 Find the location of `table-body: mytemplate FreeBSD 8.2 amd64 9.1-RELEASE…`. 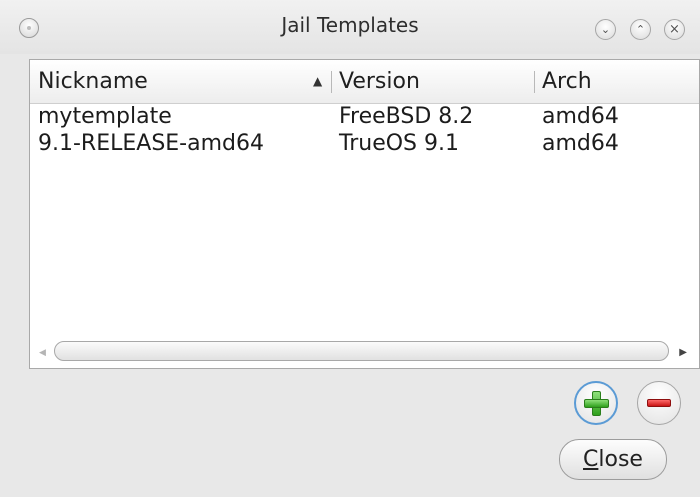

table-body: mytemplate FreeBSD 8.2 amd64 9.1-RELEASE… is located at coordinates (364, 130).